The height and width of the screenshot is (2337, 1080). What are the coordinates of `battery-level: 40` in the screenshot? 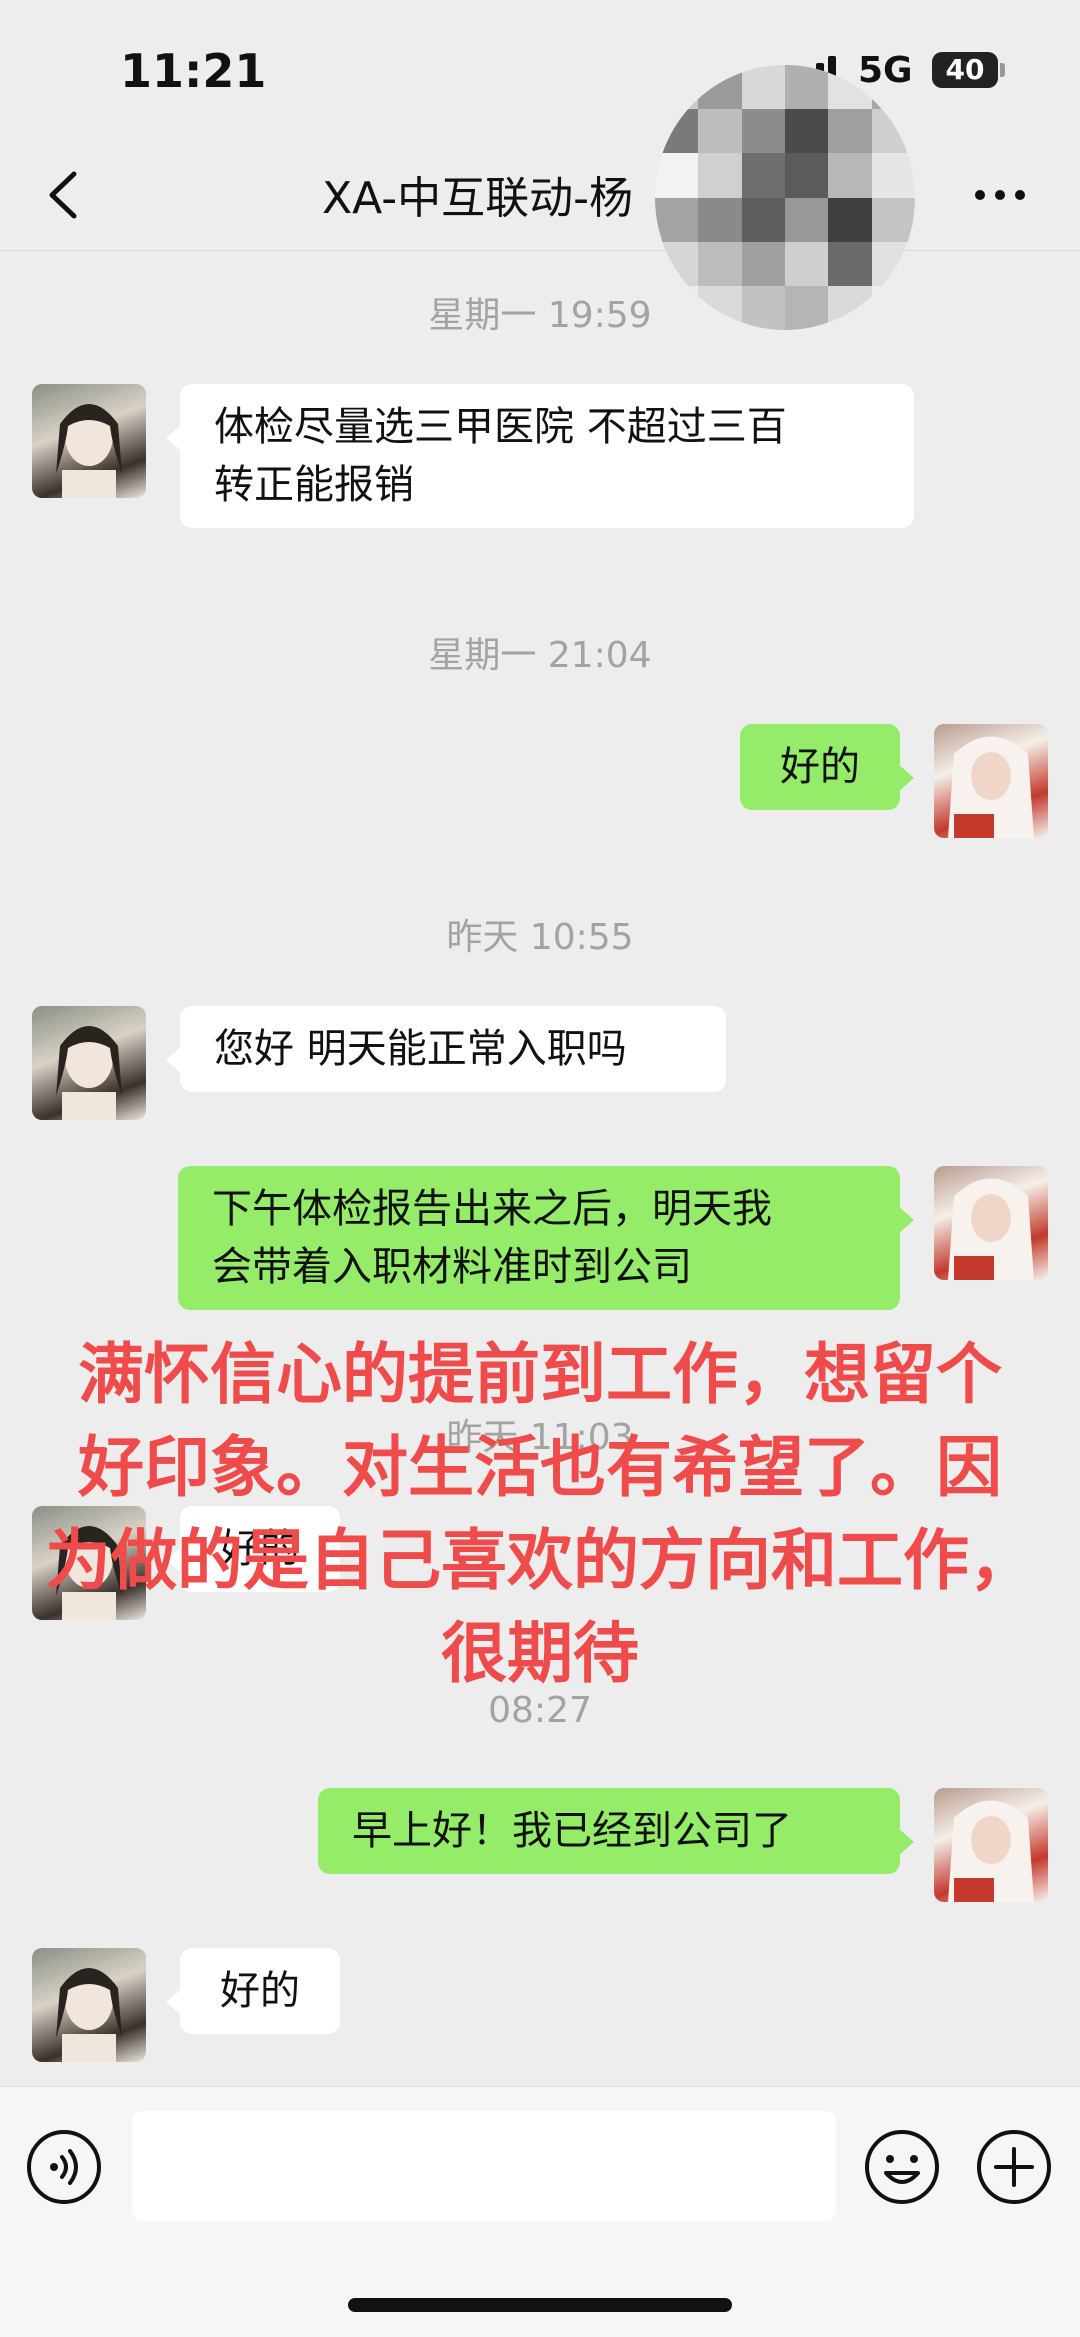 It's located at (965, 69).